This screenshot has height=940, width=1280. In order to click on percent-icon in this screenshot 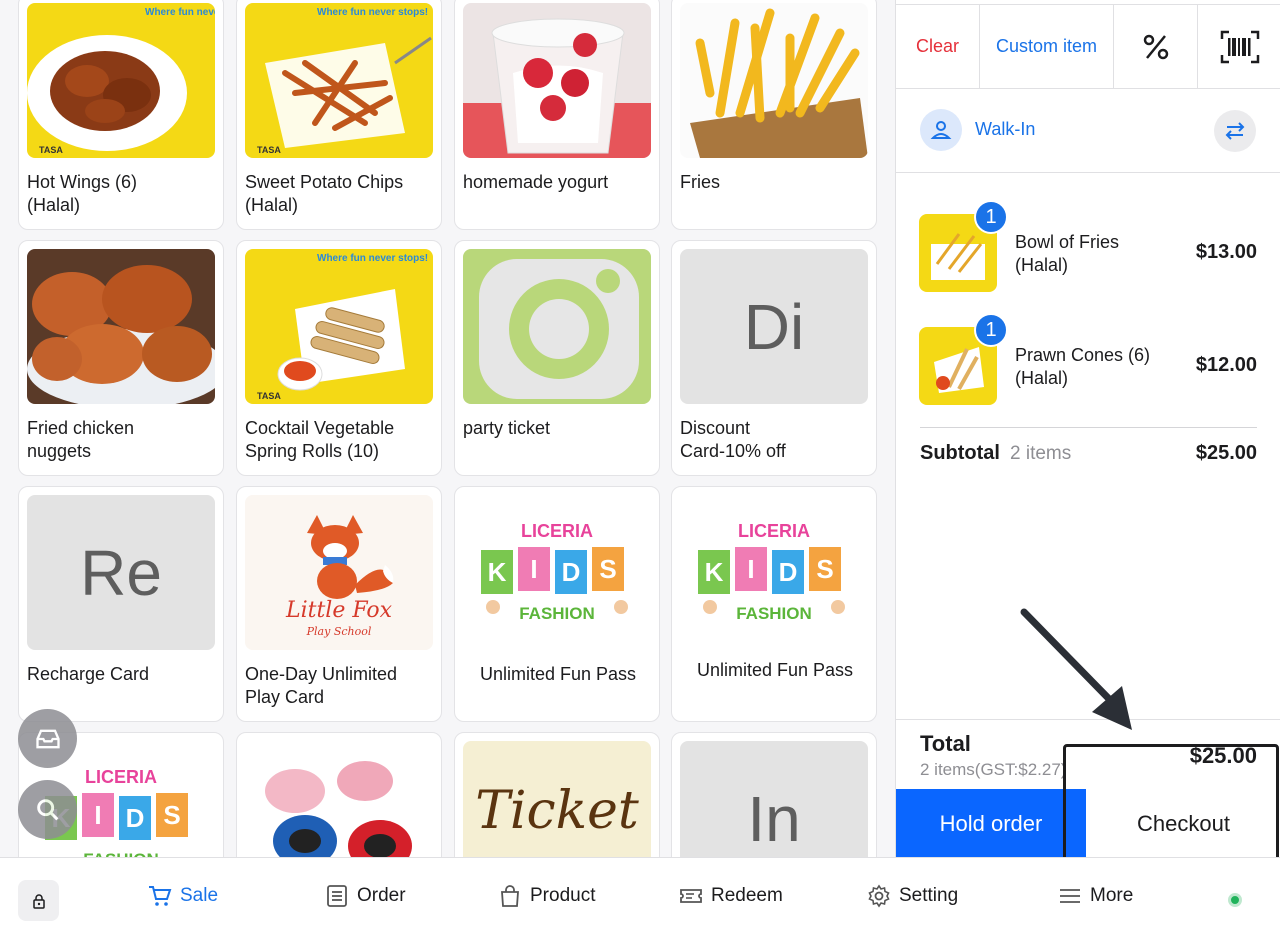, I will do `click(1155, 46)`.